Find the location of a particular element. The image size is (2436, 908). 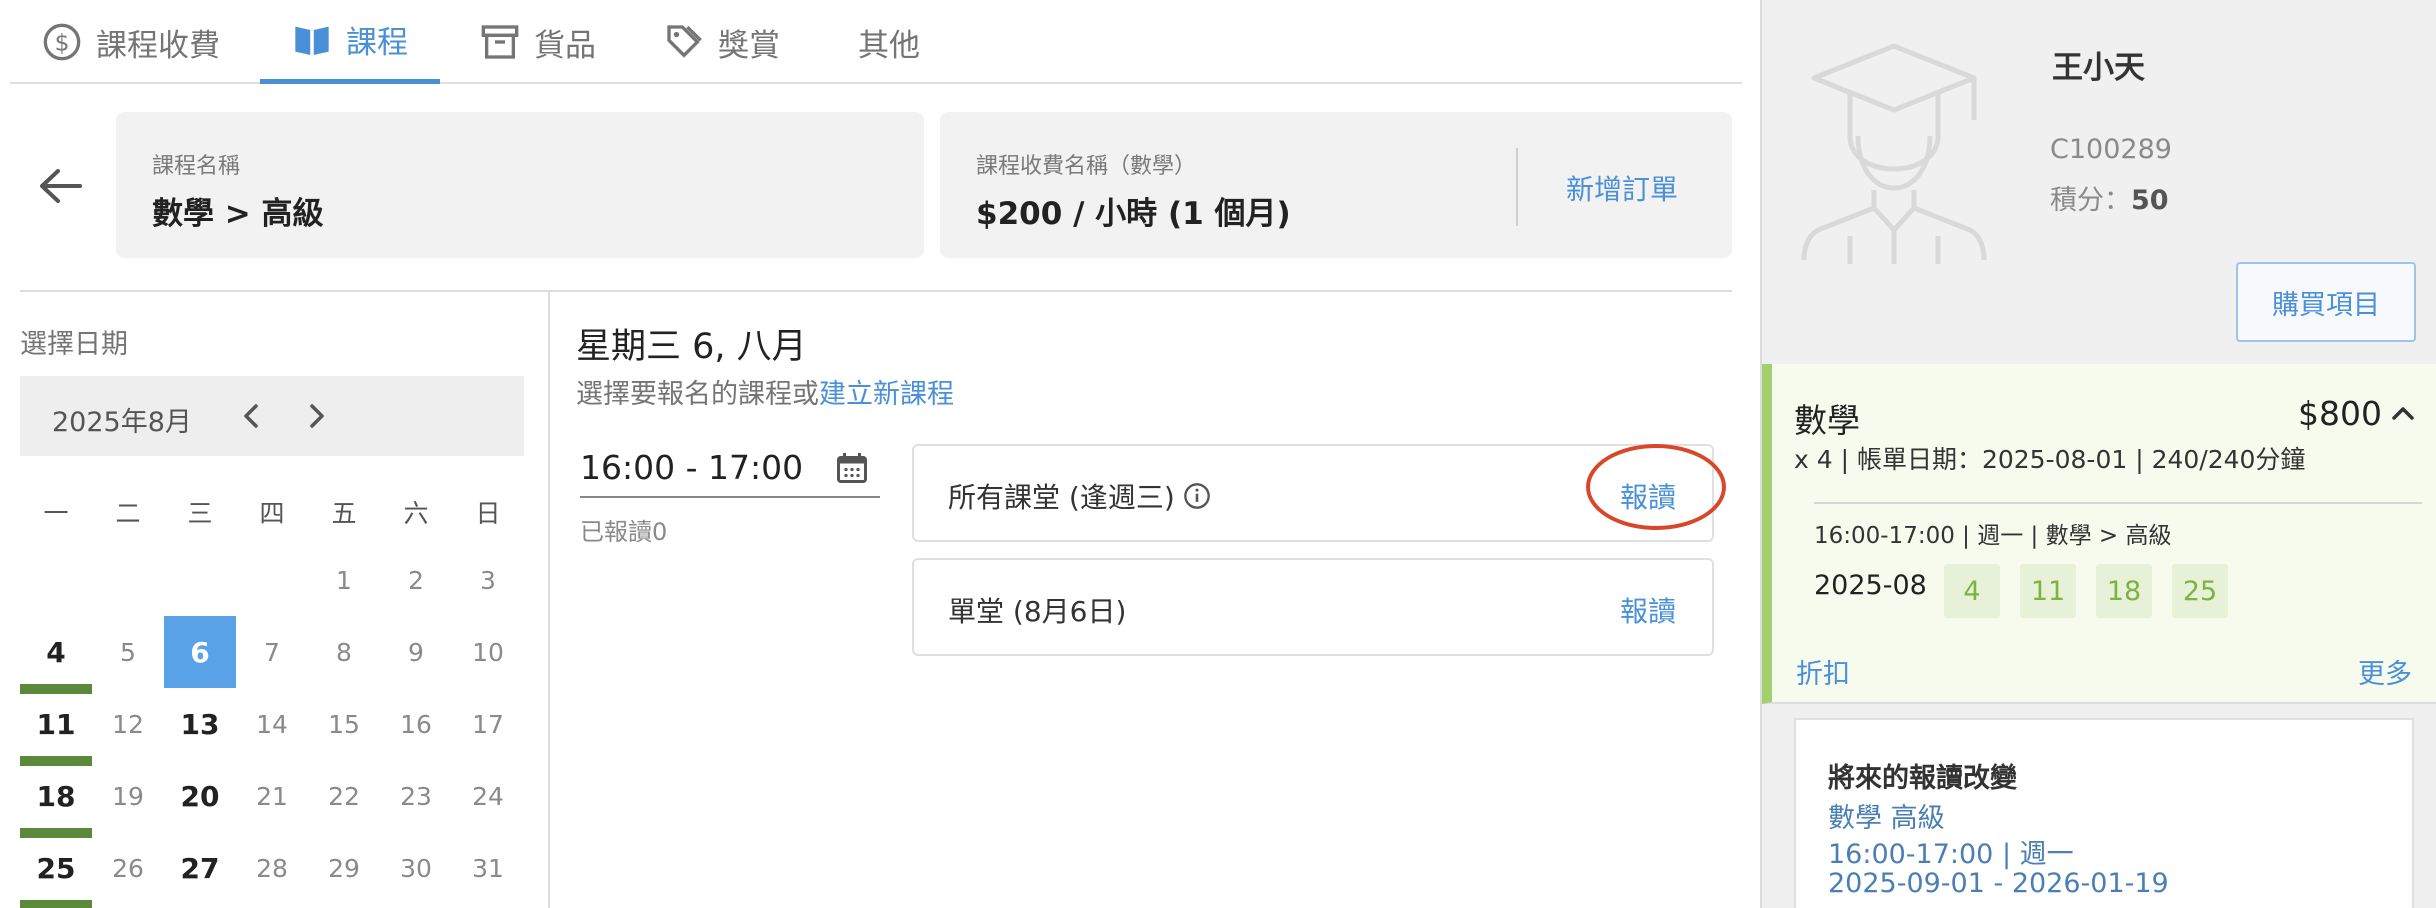

calendar-day: 25 is located at coordinates (56, 870).